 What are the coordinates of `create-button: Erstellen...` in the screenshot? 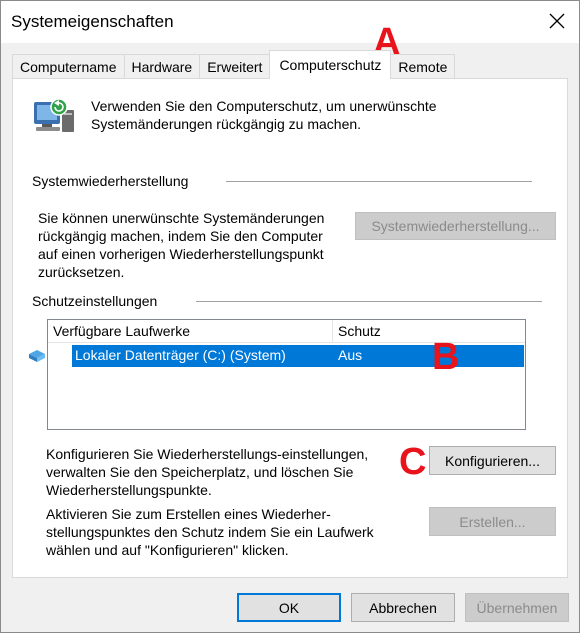 It's located at (492, 521).